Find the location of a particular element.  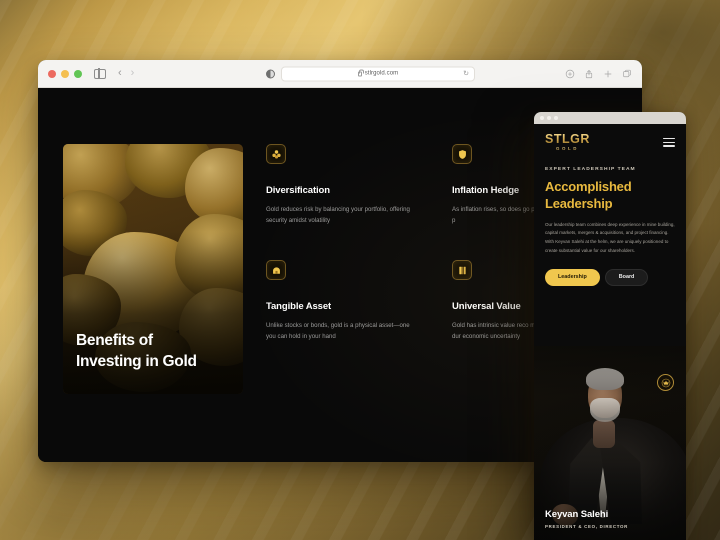

new-tab-icon is located at coordinates (608, 74).